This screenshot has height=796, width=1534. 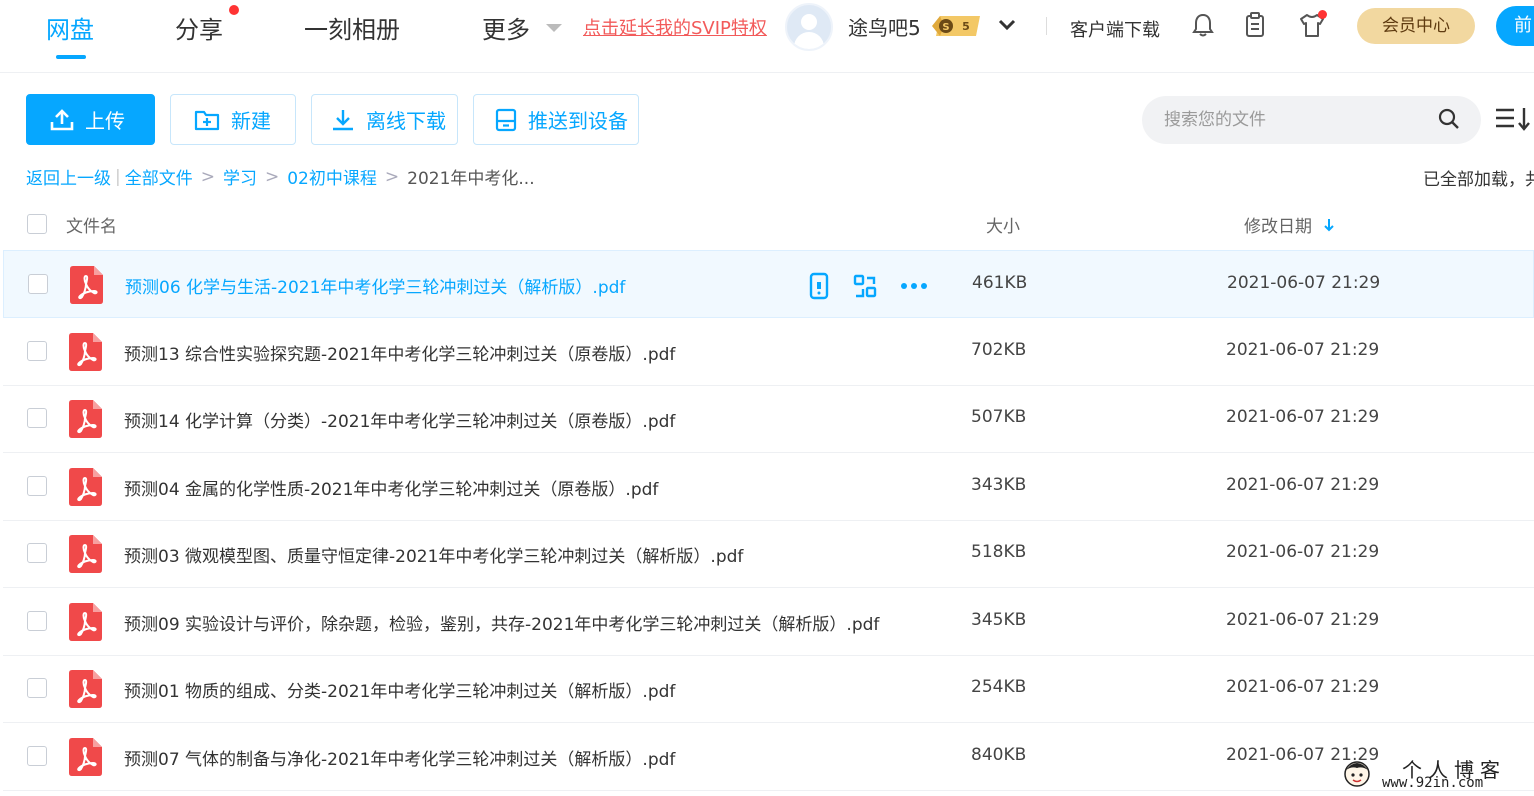 What do you see at coordinates (343, 119) in the screenshot?
I see `download-icon` at bounding box center [343, 119].